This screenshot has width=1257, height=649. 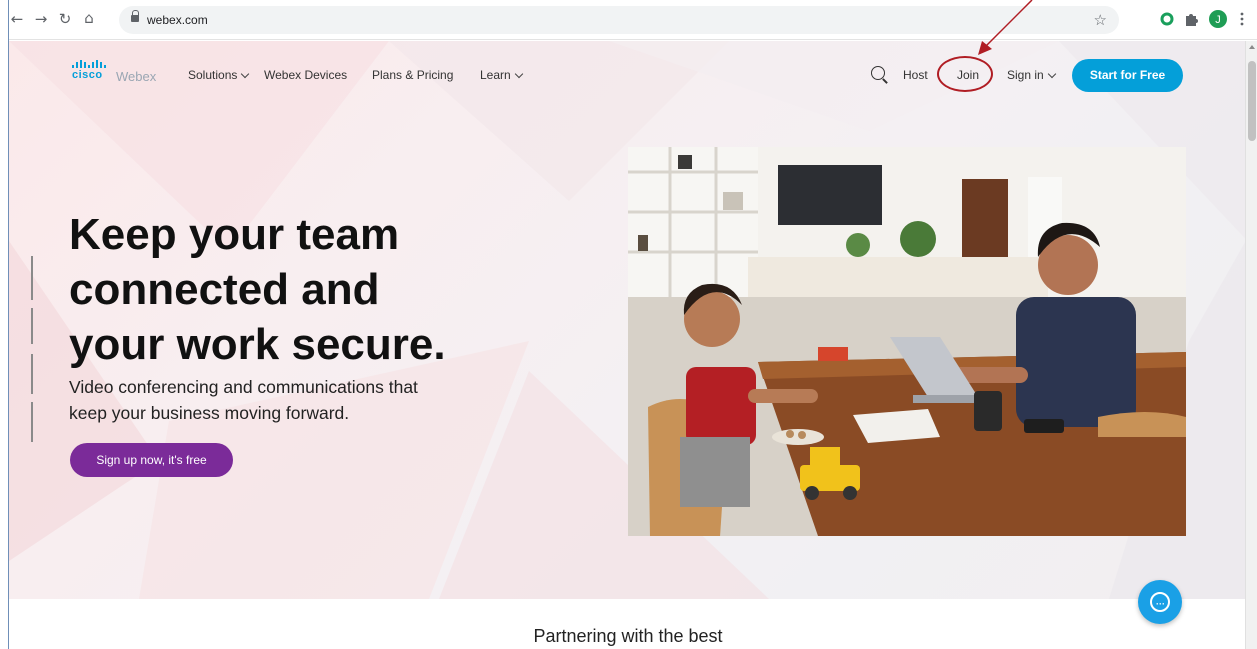 I want to click on hero-title-line: connected and, so click(x=224, y=289).